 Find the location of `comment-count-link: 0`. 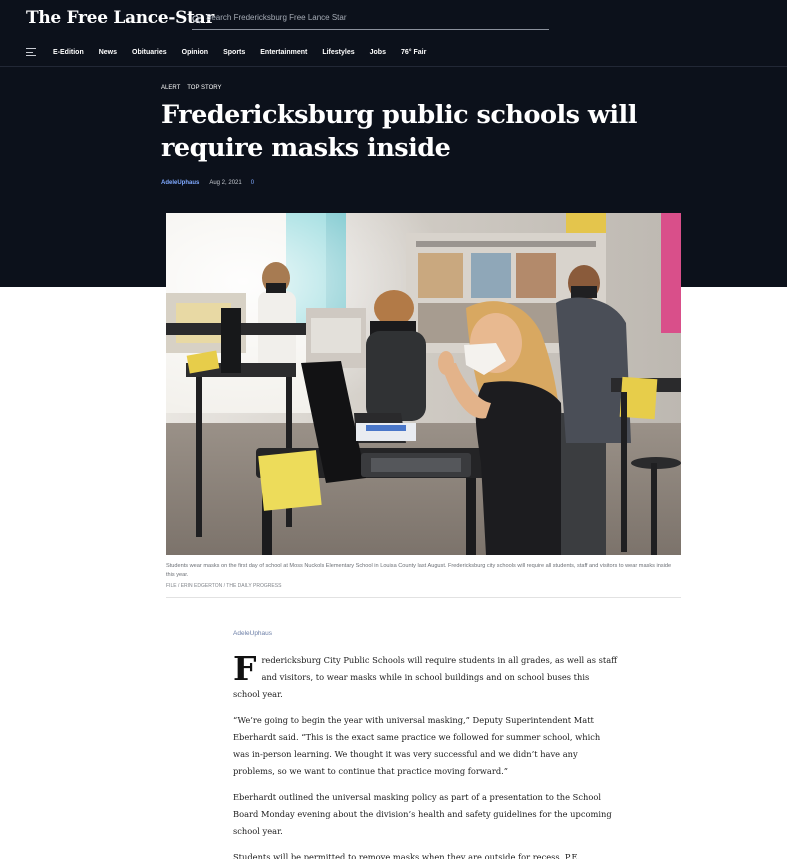

comment-count-link: 0 is located at coordinates (252, 183).